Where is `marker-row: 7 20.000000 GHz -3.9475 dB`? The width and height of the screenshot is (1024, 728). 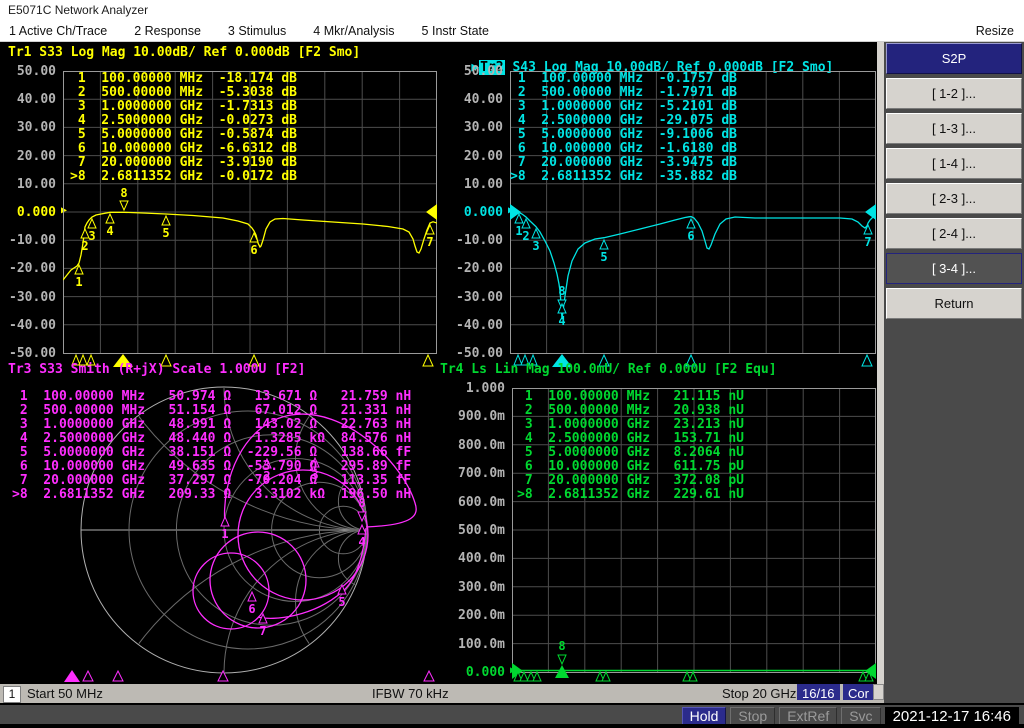
marker-row: 7 20.000000 GHz -3.9475 dB is located at coordinates (623, 162).